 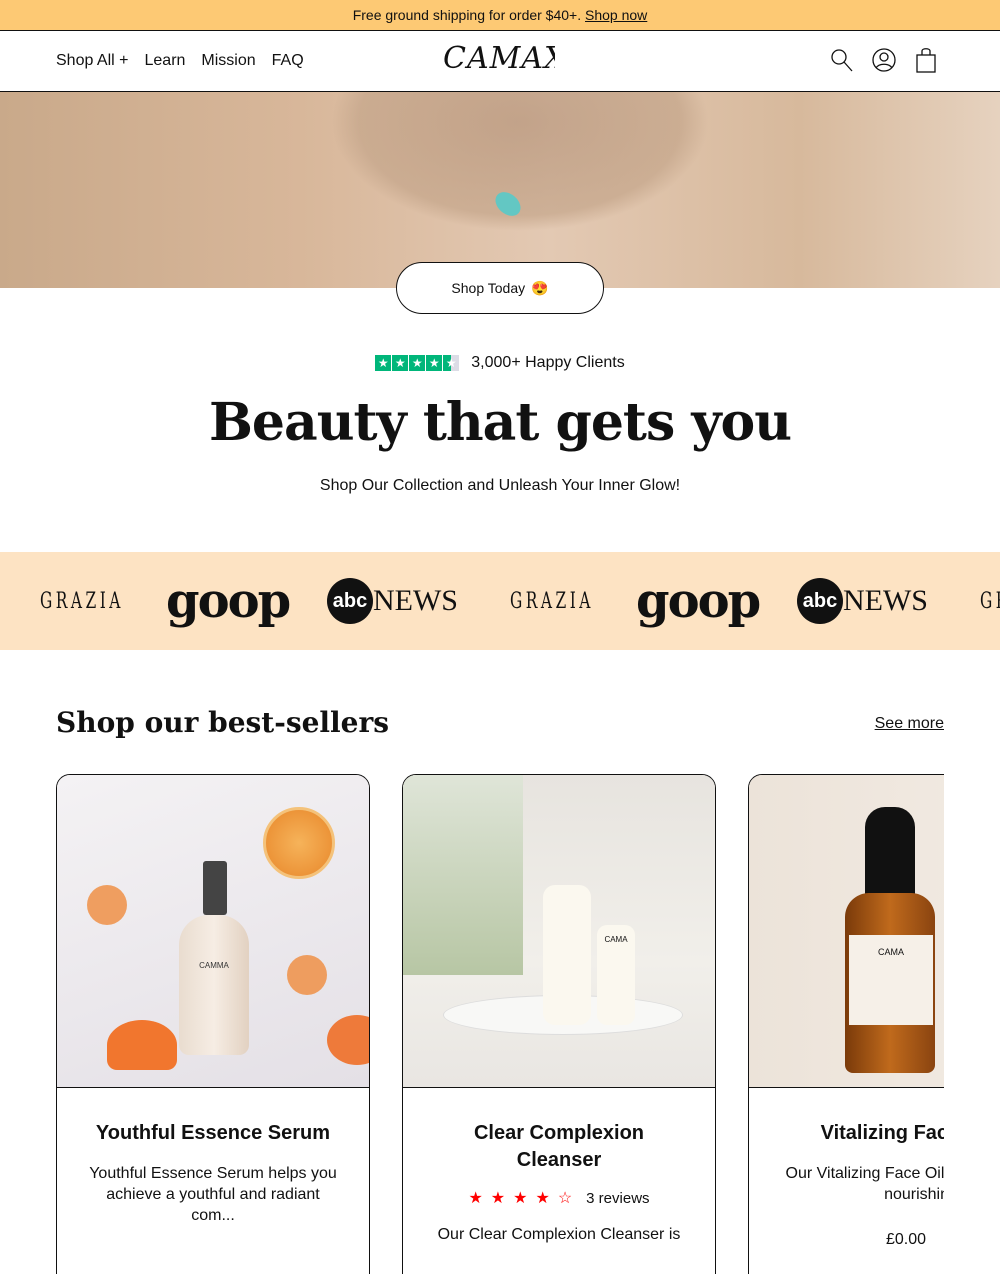 I want to click on nav-faq: FAQ, so click(x=288, y=61).